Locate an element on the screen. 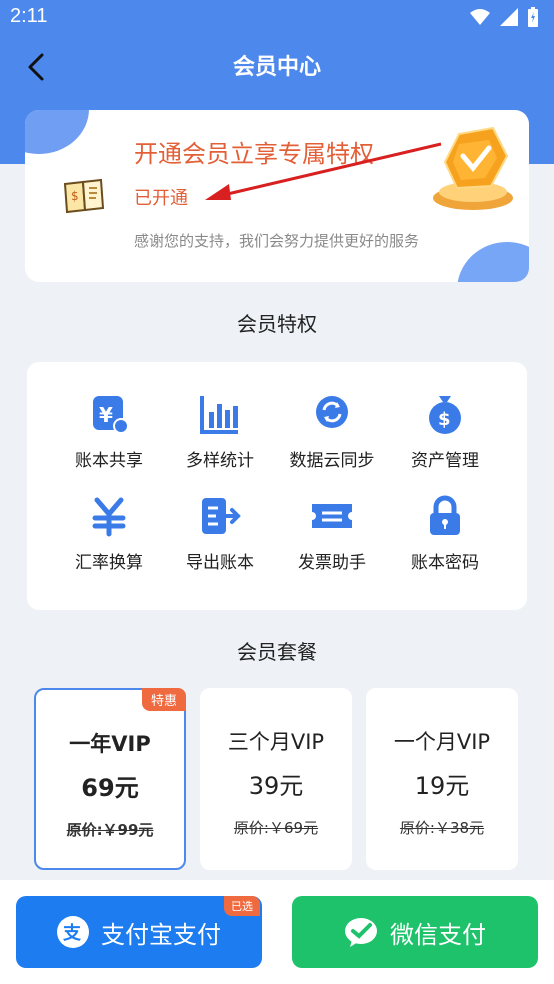 This screenshot has height=984, width=554. signal-icon is located at coordinates (509, 17).